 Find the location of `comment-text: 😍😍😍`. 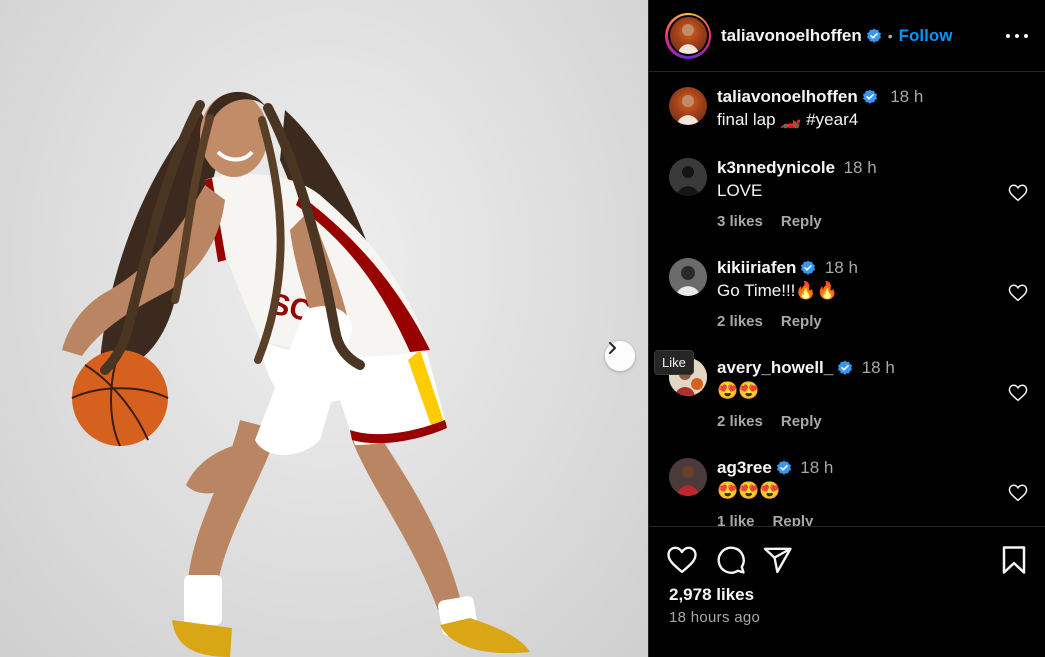

comment-text: 😍😍😍 is located at coordinates (749, 490).